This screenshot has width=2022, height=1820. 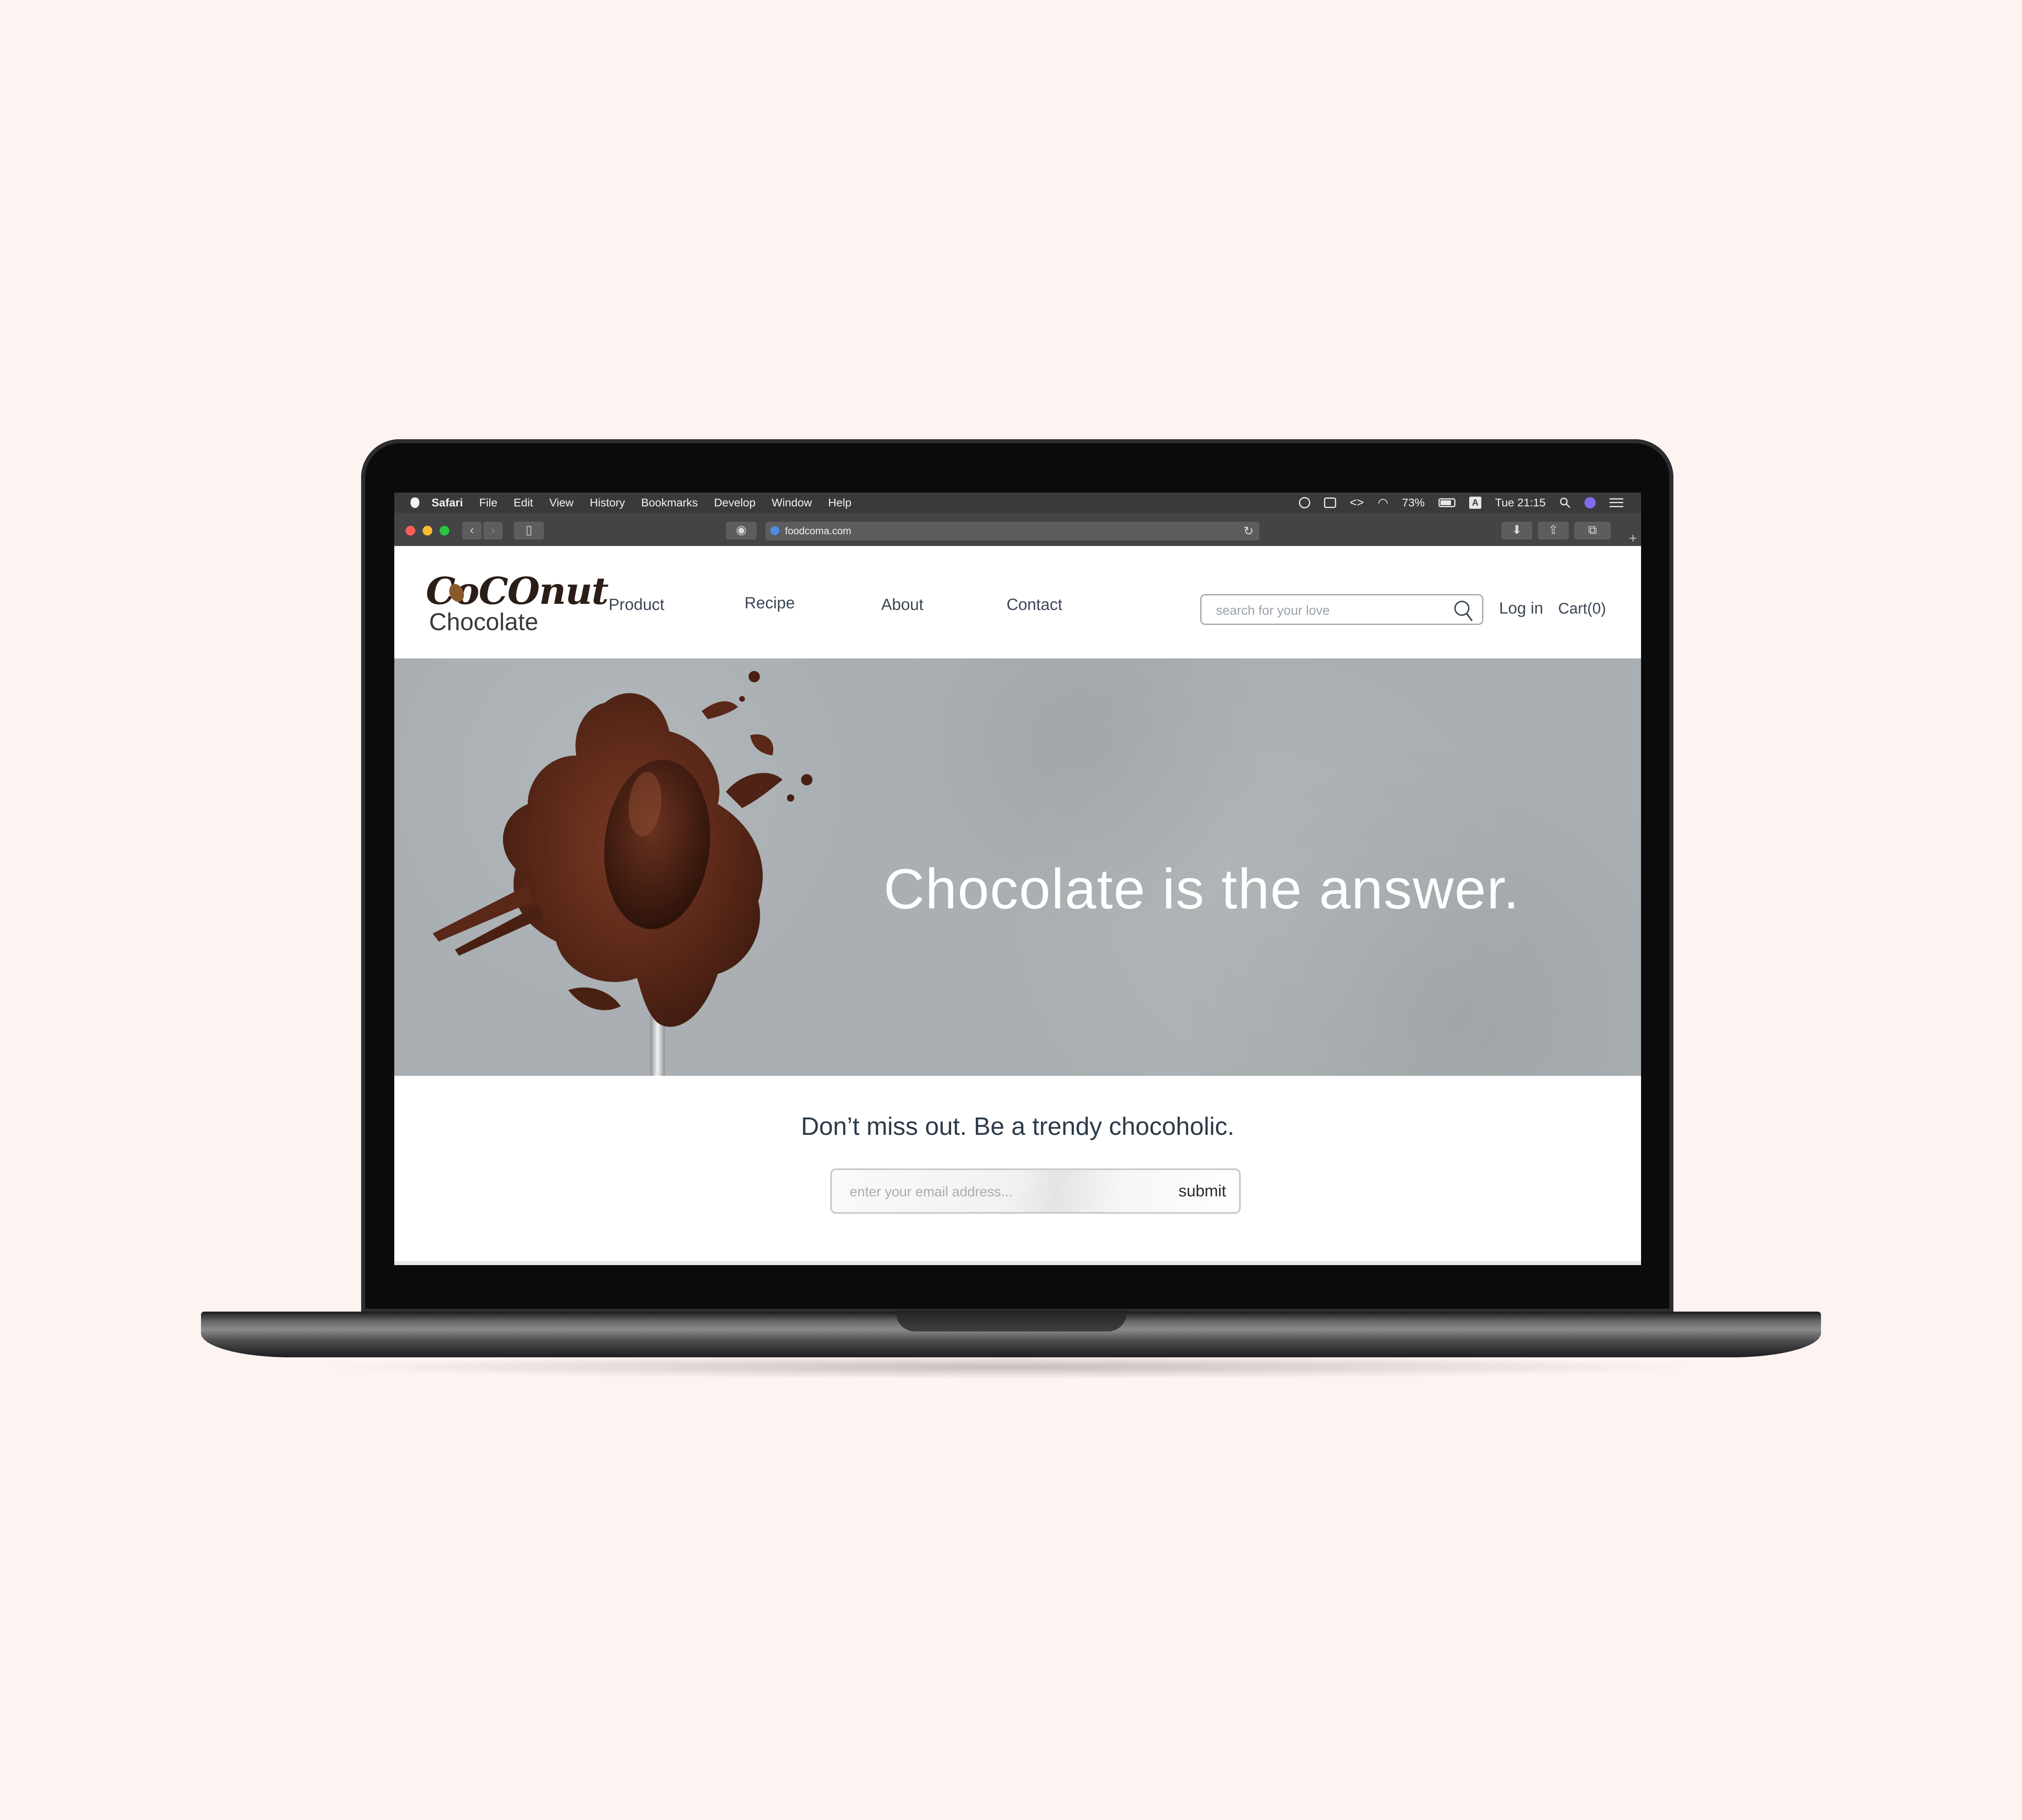 I want to click on forward-button: ›, so click(x=493, y=531).